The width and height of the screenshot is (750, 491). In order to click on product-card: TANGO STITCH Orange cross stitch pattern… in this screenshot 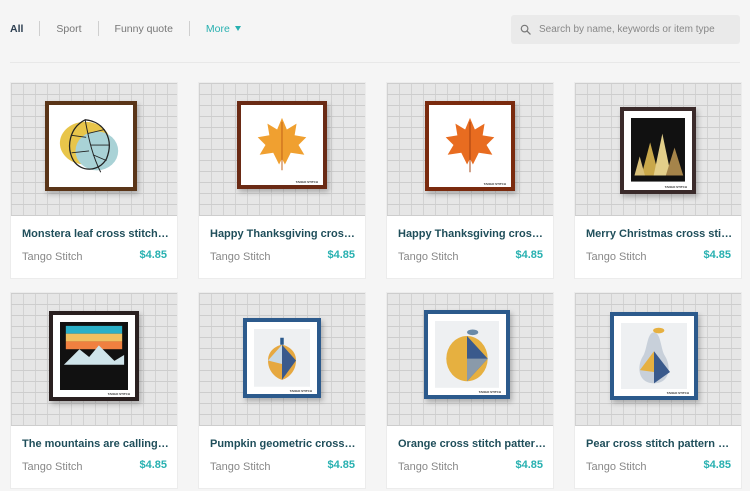, I will do `click(470, 390)`.